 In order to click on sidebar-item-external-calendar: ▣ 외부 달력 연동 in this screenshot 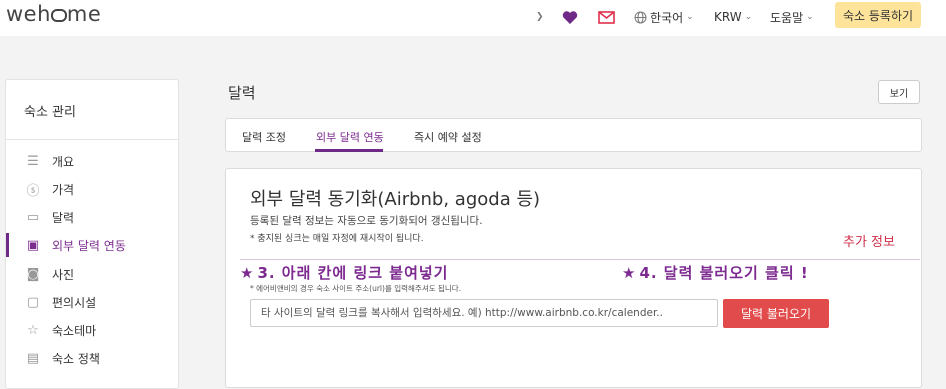, I will do `click(92, 245)`.